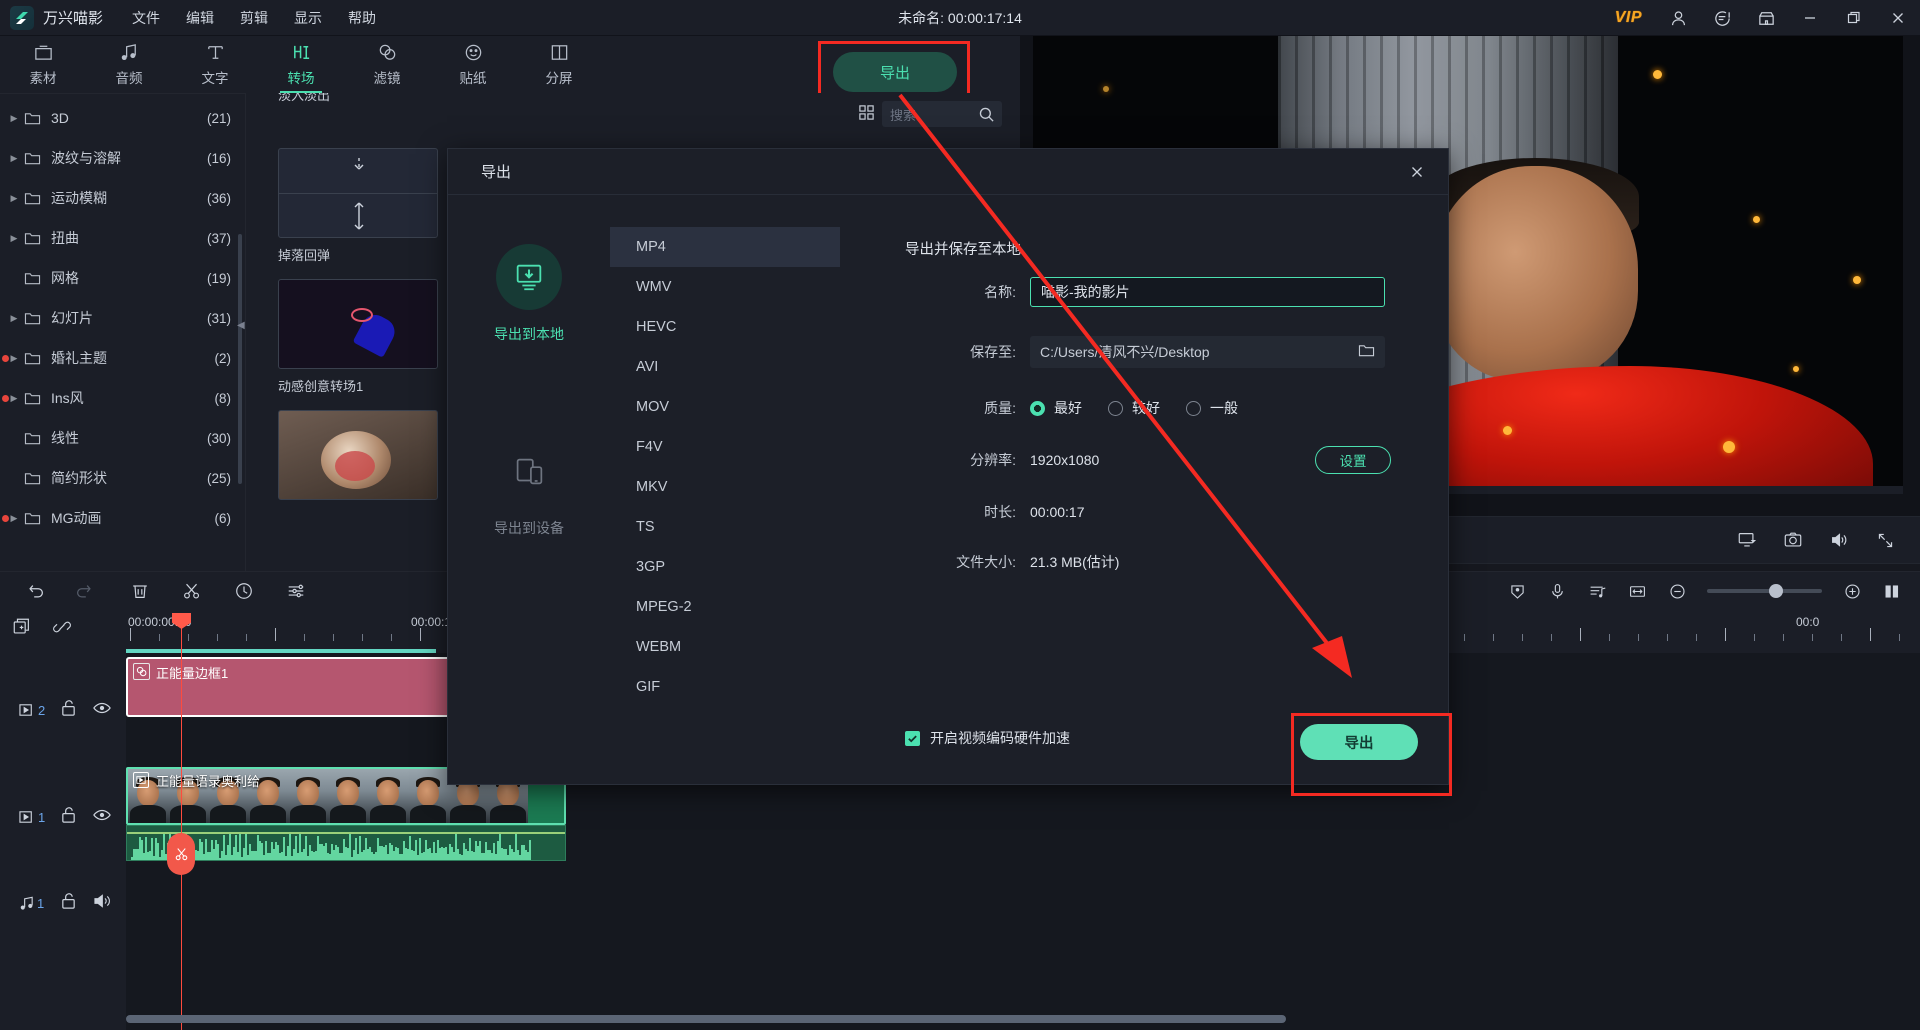 The image size is (1920, 1030). Describe the element at coordinates (122, 438) in the screenshot. I see `category-row-8: 线性 (30)` at that location.